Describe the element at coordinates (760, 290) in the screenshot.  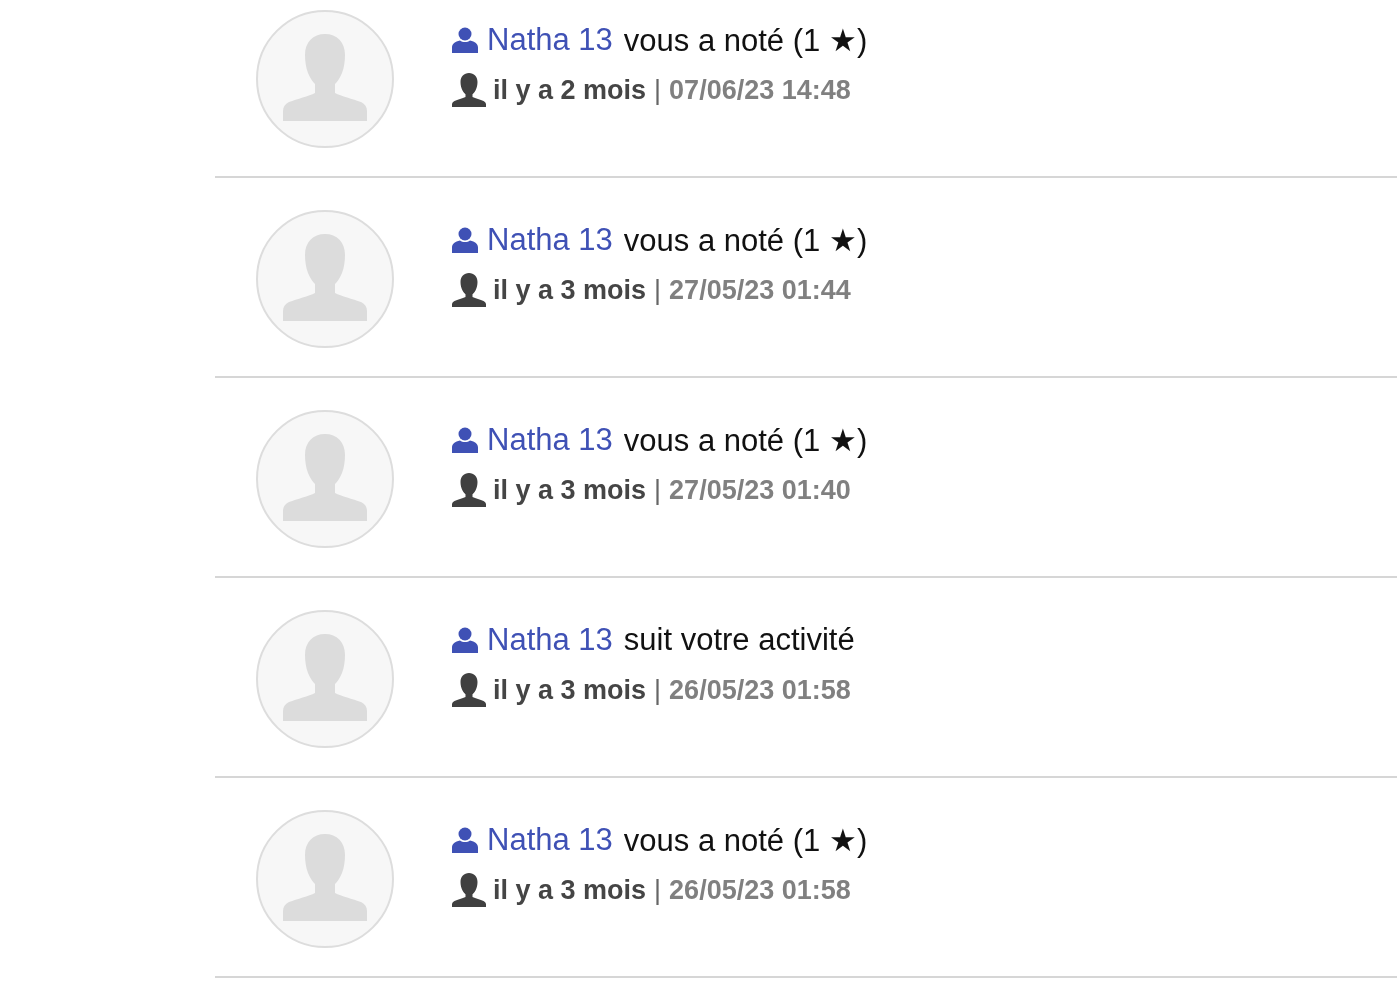
I see `timestamp: 27/05/23 01:44` at that location.